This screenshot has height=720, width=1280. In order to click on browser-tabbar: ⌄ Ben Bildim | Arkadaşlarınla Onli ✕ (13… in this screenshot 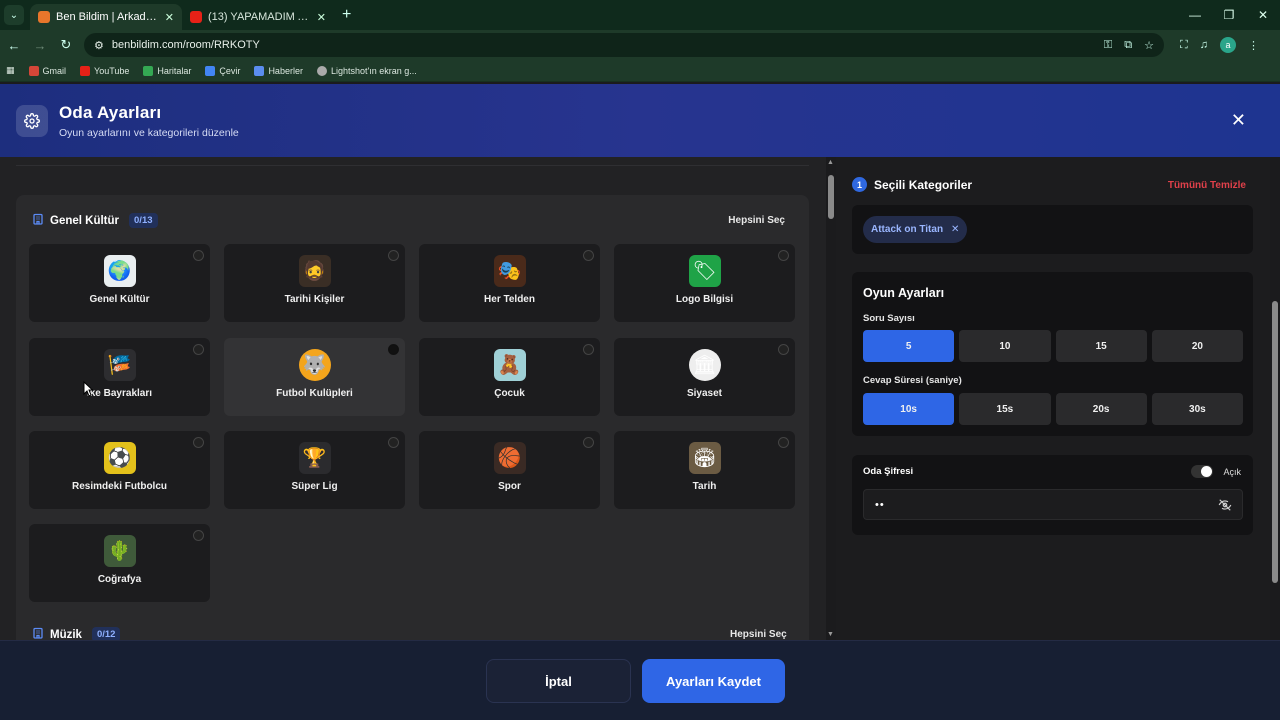, I will do `click(640, 15)`.